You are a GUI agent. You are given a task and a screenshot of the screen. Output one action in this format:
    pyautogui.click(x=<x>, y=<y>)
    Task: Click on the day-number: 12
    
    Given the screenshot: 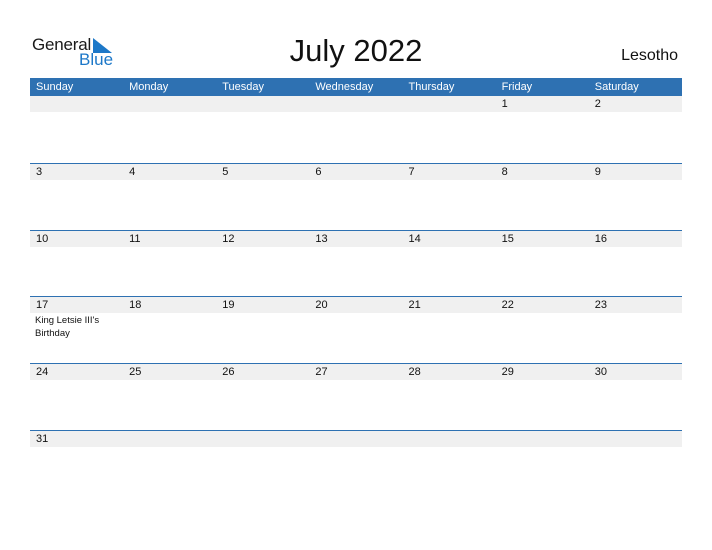 What is the action you would take?
    pyautogui.click(x=228, y=239)
    